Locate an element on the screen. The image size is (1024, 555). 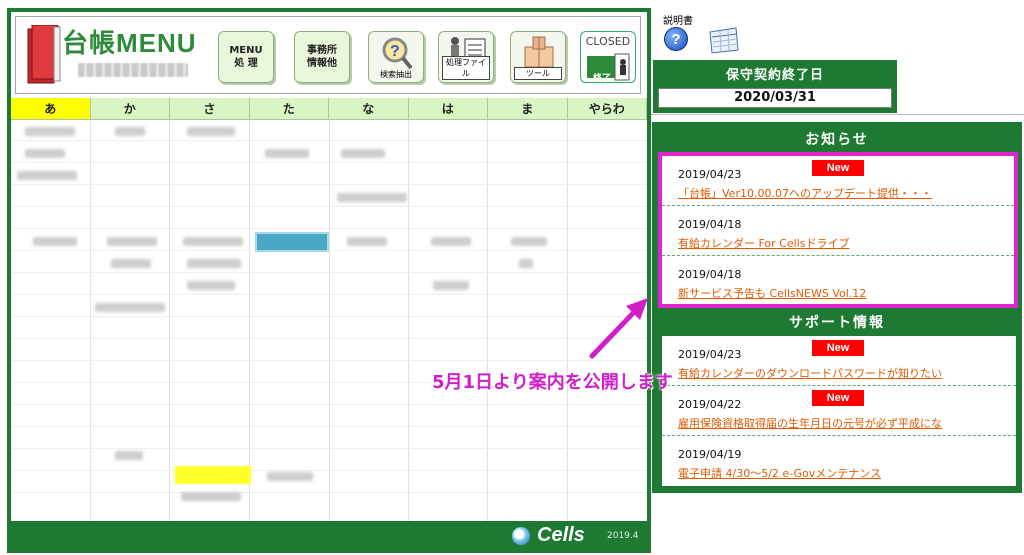
office-info-line1: 事務所 is located at coordinates (322, 50).